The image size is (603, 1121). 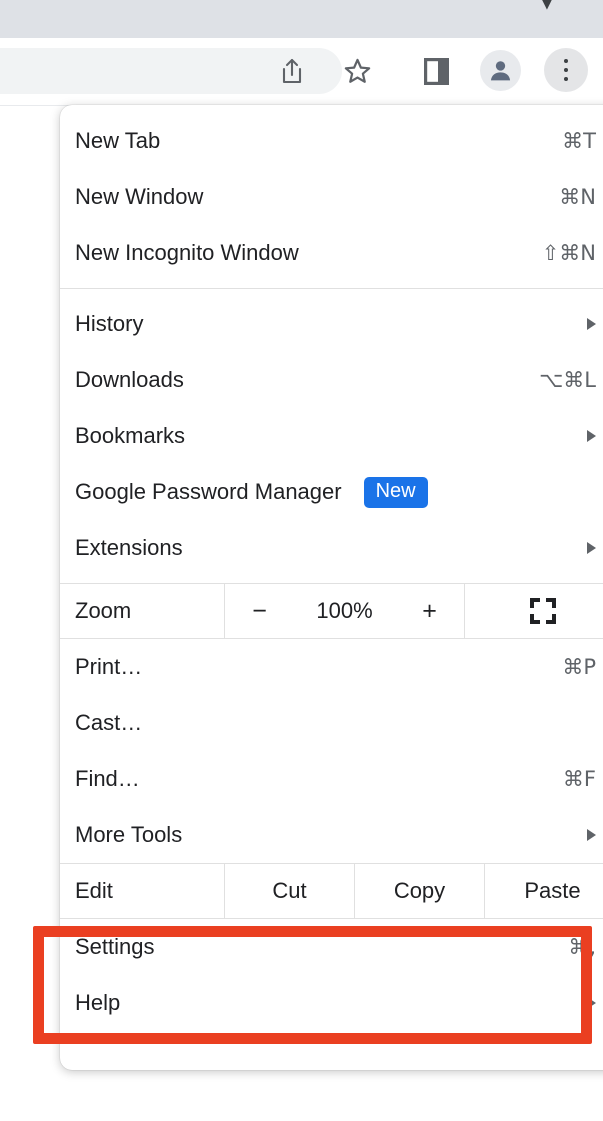 I want to click on zoom-row: Zoom − 100% +, so click(x=331, y=611).